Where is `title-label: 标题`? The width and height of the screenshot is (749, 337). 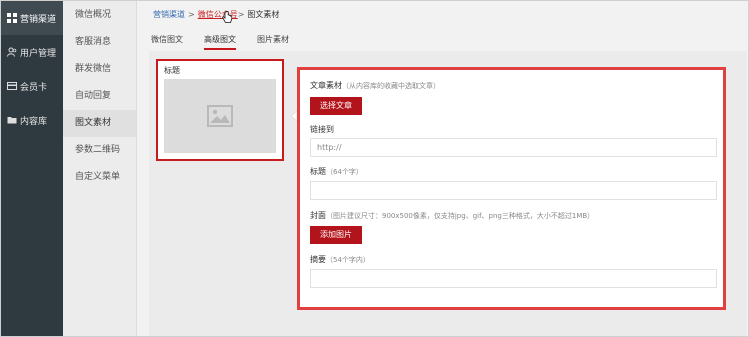 title-label: 标题 is located at coordinates (318, 171).